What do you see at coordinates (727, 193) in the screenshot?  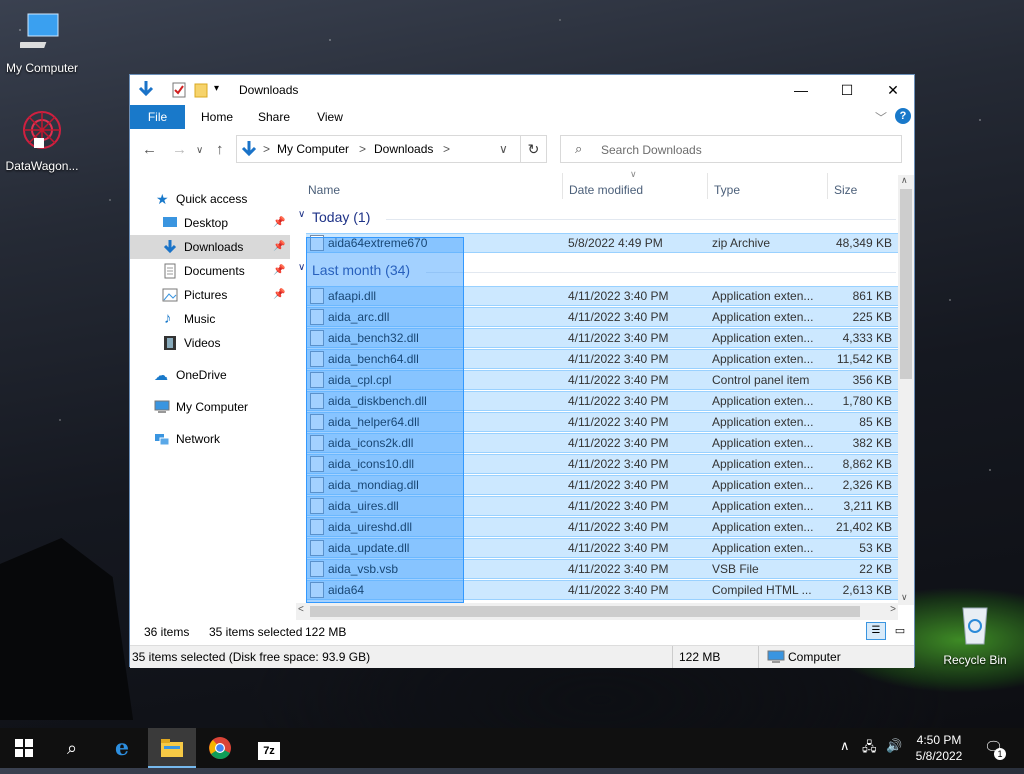 I see `column-header-type: Type` at bounding box center [727, 193].